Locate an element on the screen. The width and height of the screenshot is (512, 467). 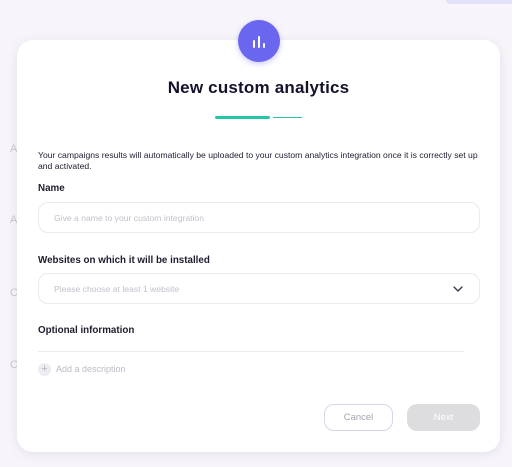
background-chip is located at coordinates (479, 2).